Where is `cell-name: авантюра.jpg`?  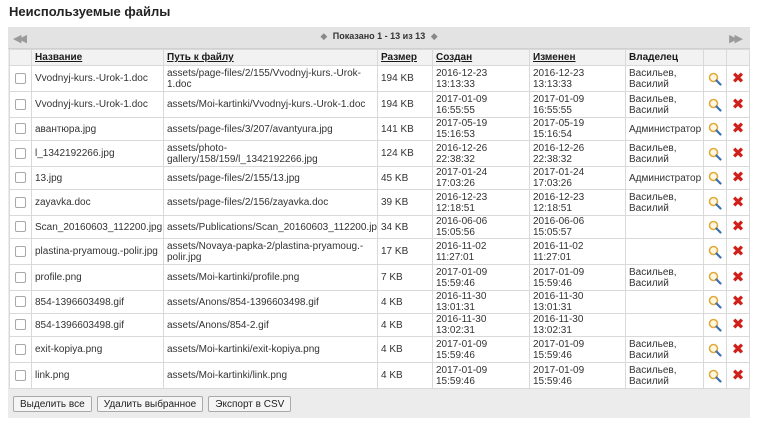
cell-name: авантюра.jpg is located at coordinates (97, 129).